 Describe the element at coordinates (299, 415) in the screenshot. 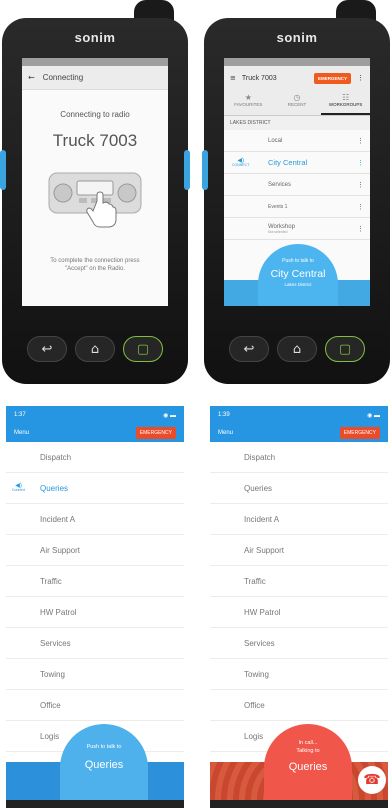

I see `ios-status-bar: 1:39 ◉ ▬` at that location.